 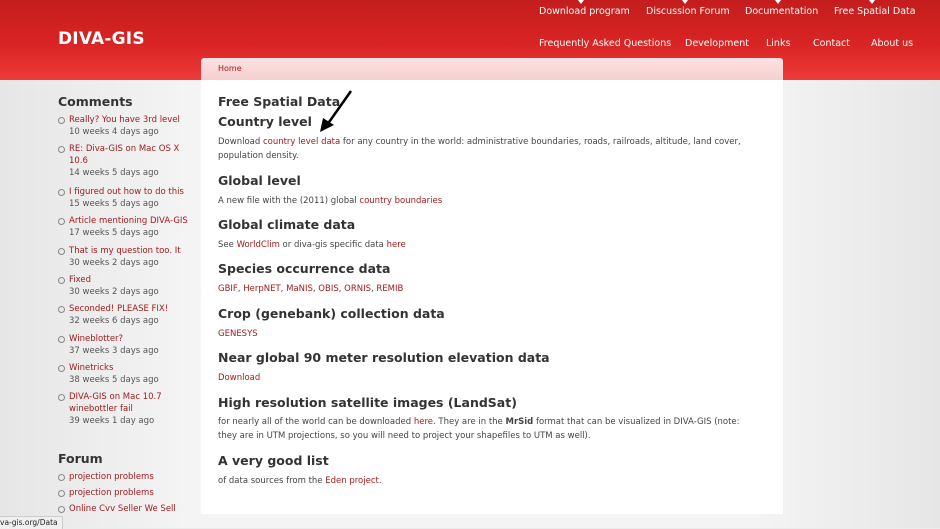 What do you see at coordinates (304, 268) in the screenshot?
I see `section-heading-species: Species occurrence data` at bounding box center [304, 268].